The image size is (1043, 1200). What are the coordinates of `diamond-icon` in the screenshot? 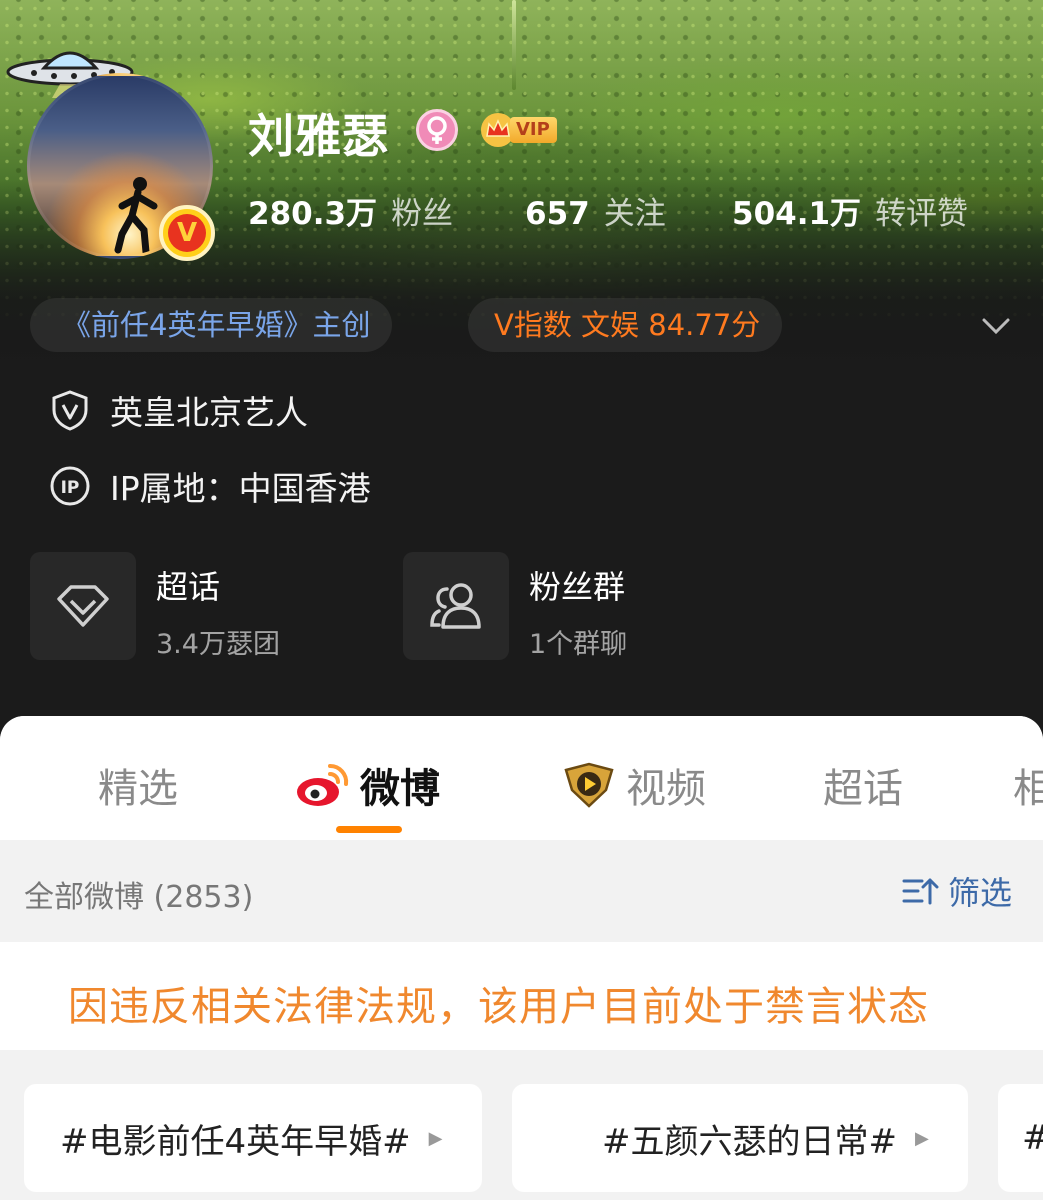 It's located at (83, 606).